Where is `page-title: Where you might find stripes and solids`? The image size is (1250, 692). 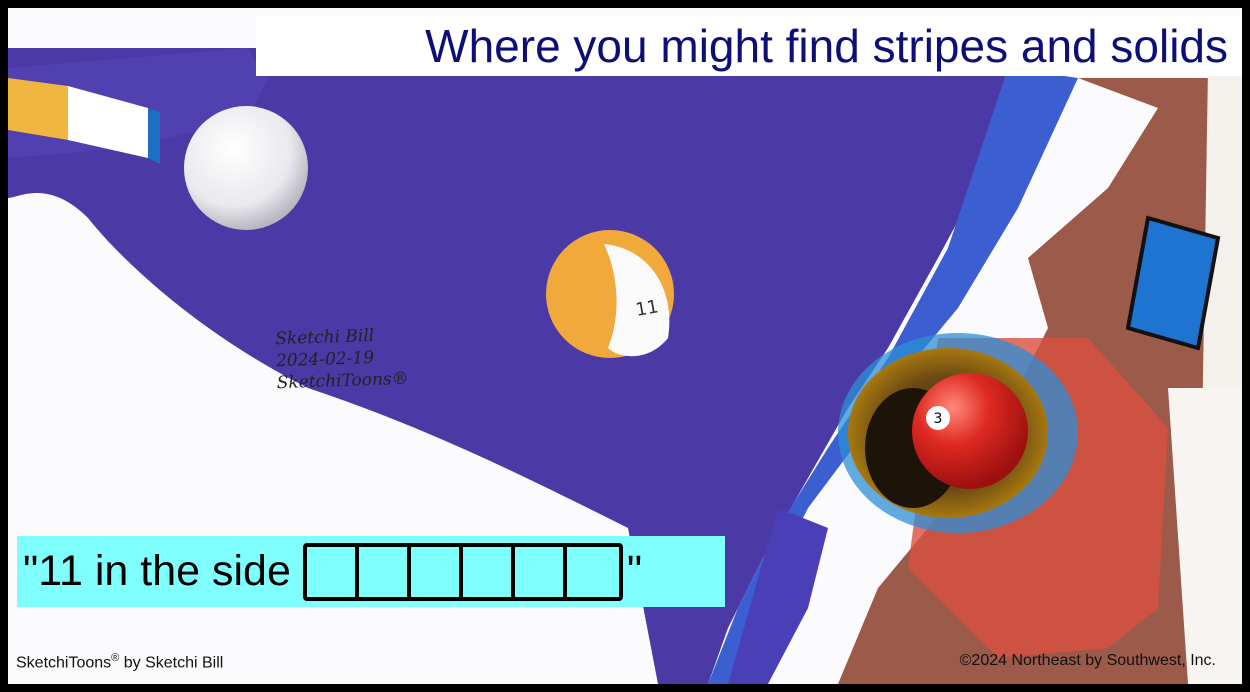 page-title: Where you might find stripes and solids is located at coordinates (826, 46).